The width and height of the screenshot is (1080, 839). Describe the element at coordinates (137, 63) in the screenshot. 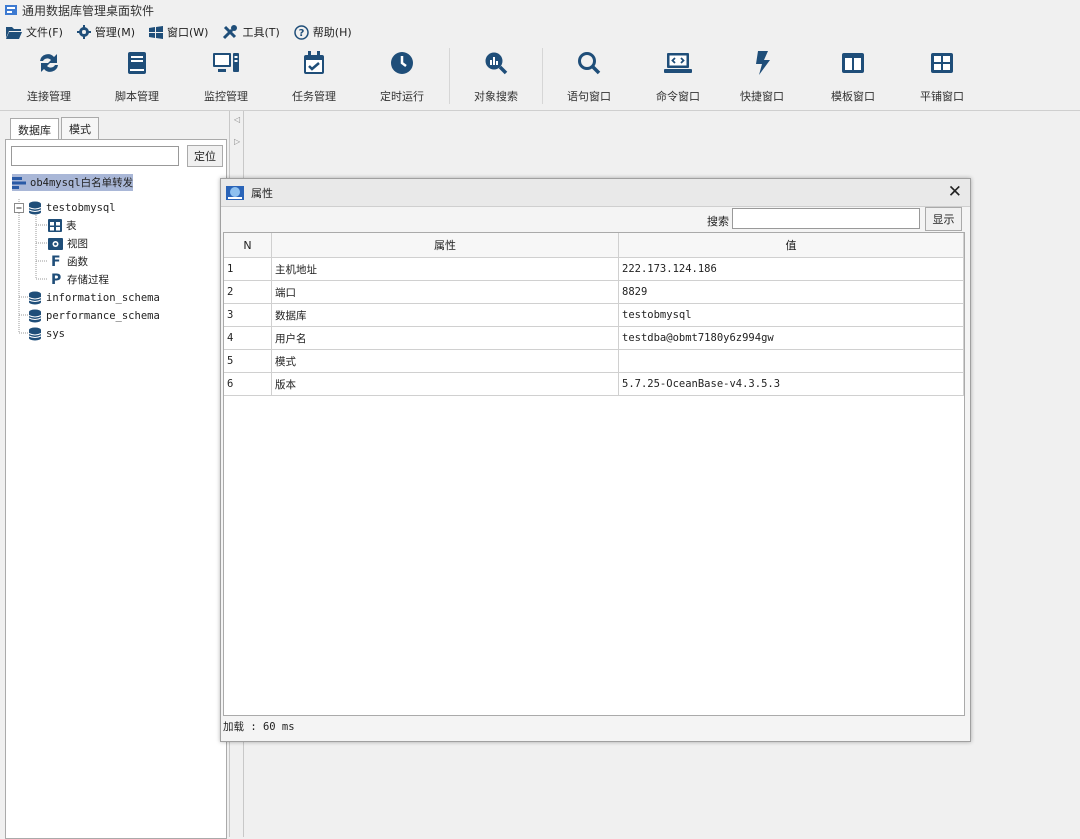

I see `book-icon` at that location.